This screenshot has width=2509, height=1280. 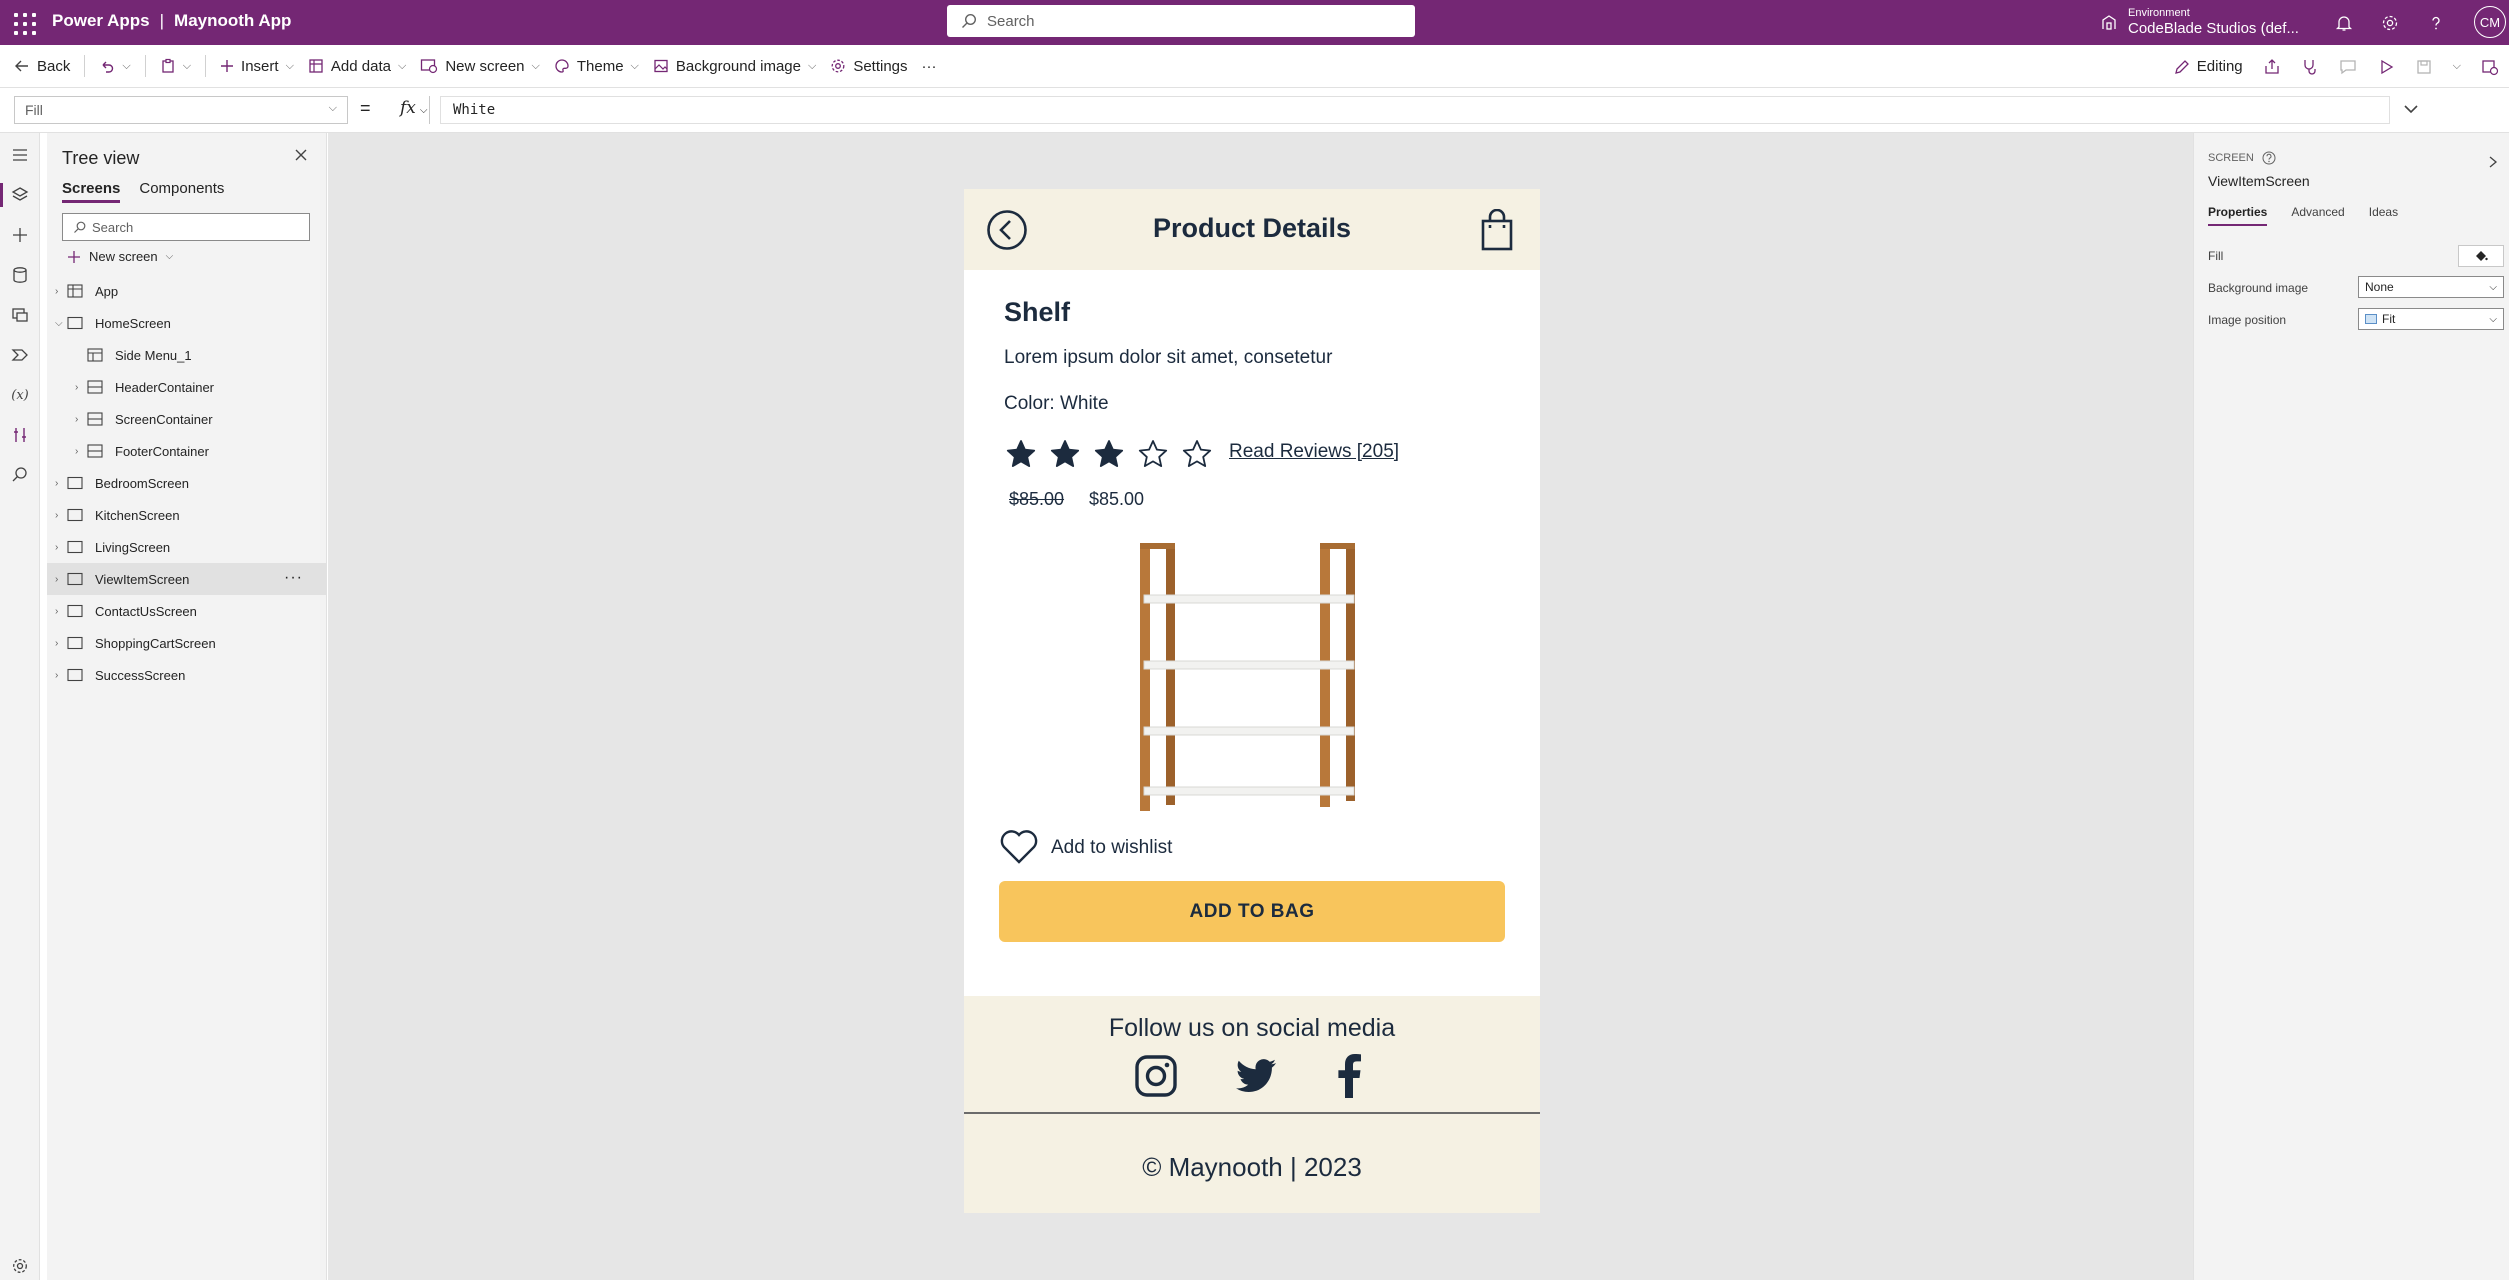 What do you see at coordinates (2490, 67) in the screenshot?
I see `publish-icon` at bounding box center [2490, 67].